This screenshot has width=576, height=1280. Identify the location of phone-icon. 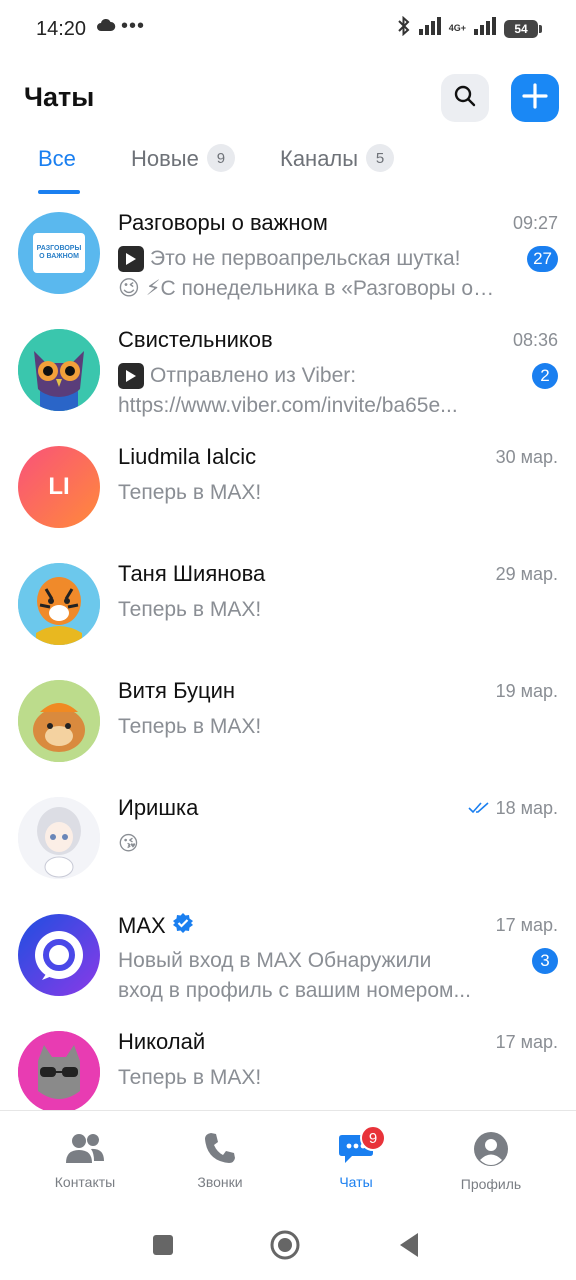
(220, 1149).